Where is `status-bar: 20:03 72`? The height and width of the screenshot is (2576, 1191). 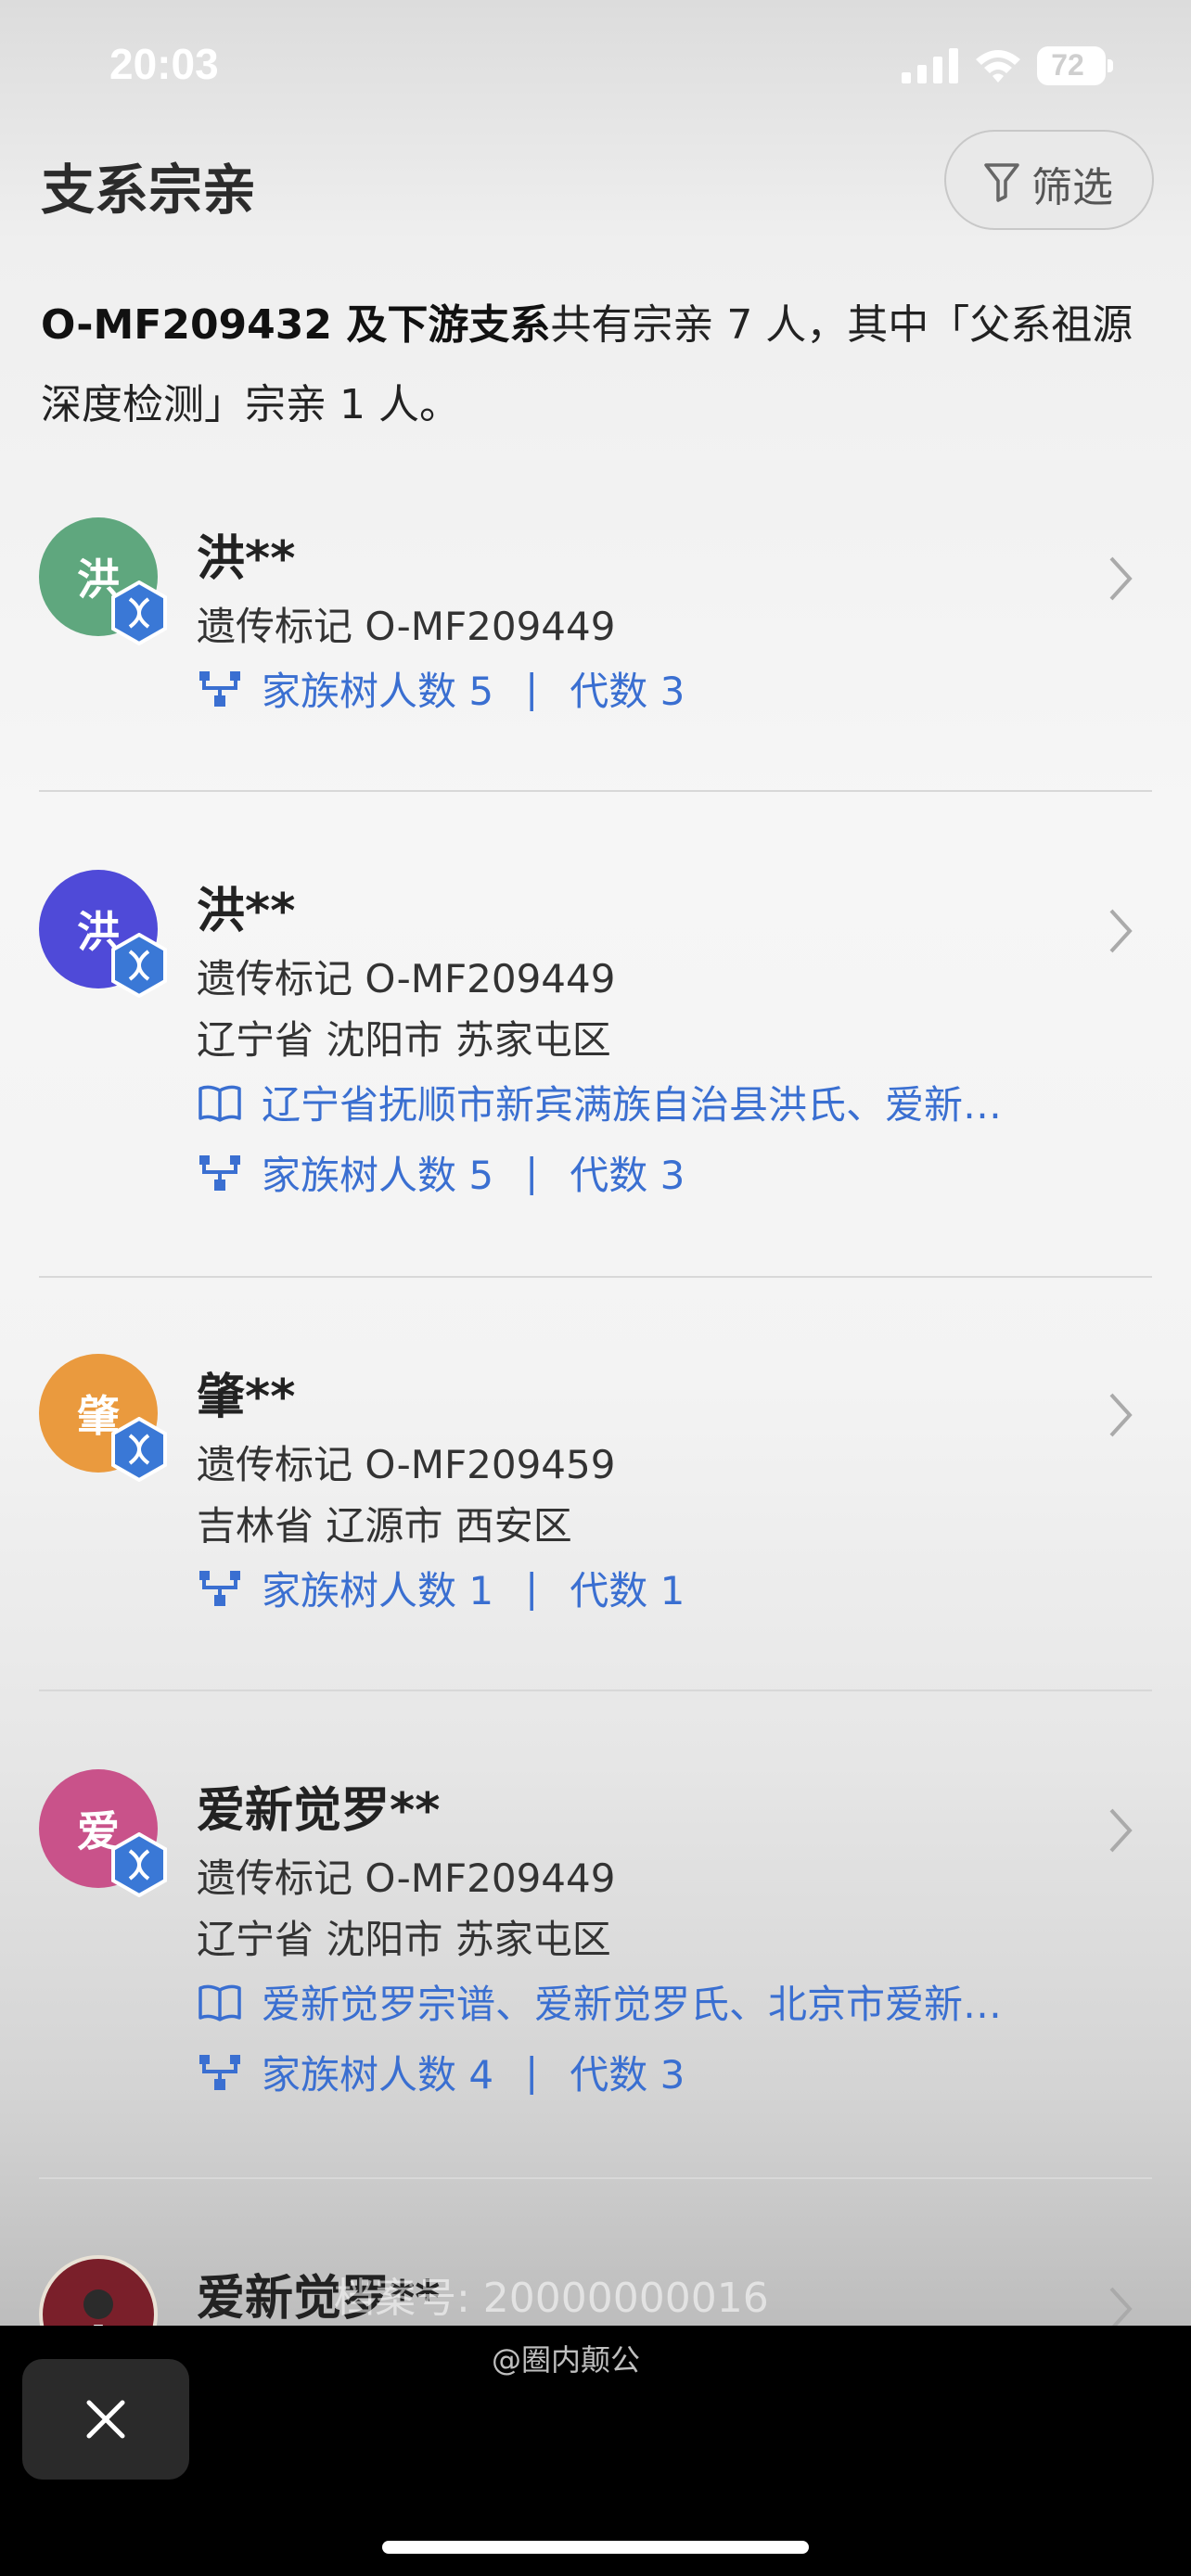
status-bar: 20:03 72 is located at coordinates (595, 65).